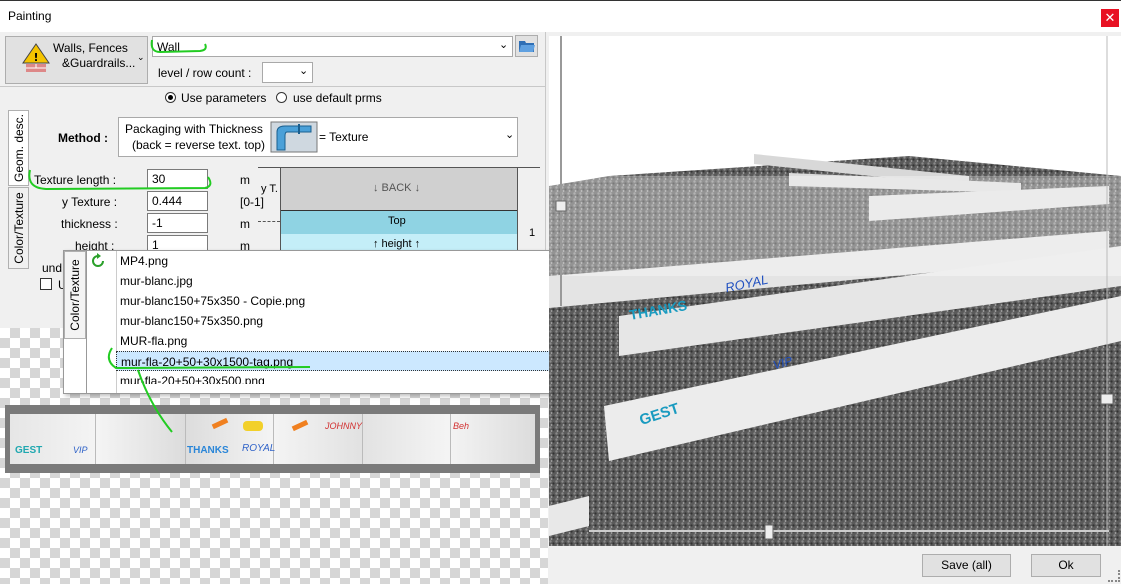  Describe the element at coordinates (170, 97) in the screenshot. I see `use-parameters-radio` at that location.